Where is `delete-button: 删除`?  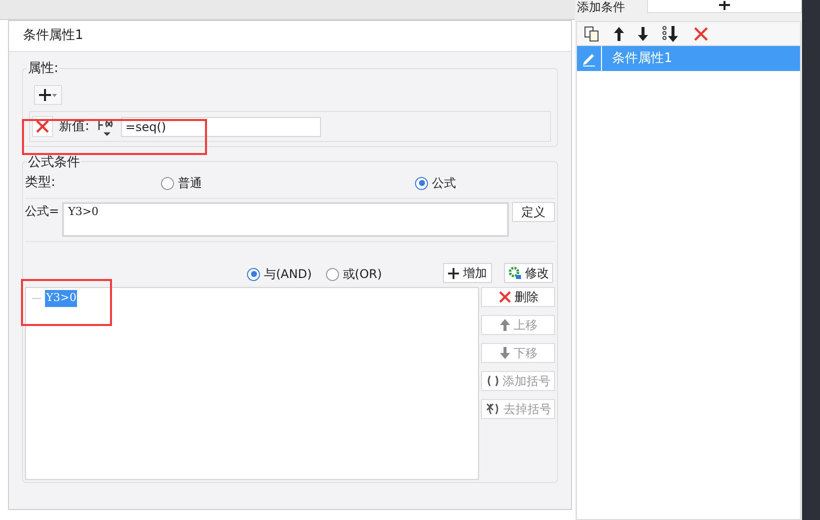
delete-button: 删除 is located at coordinates (518, 297).